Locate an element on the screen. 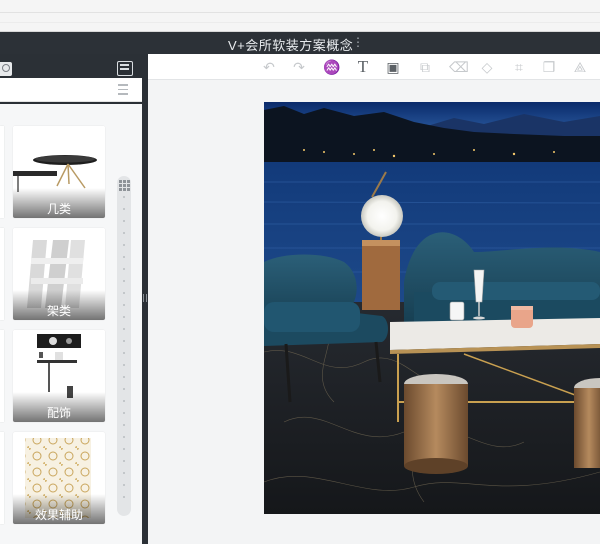 The height and width of the screenshot is (544, 600). browser-chrome is located at coordinates (300, 16).